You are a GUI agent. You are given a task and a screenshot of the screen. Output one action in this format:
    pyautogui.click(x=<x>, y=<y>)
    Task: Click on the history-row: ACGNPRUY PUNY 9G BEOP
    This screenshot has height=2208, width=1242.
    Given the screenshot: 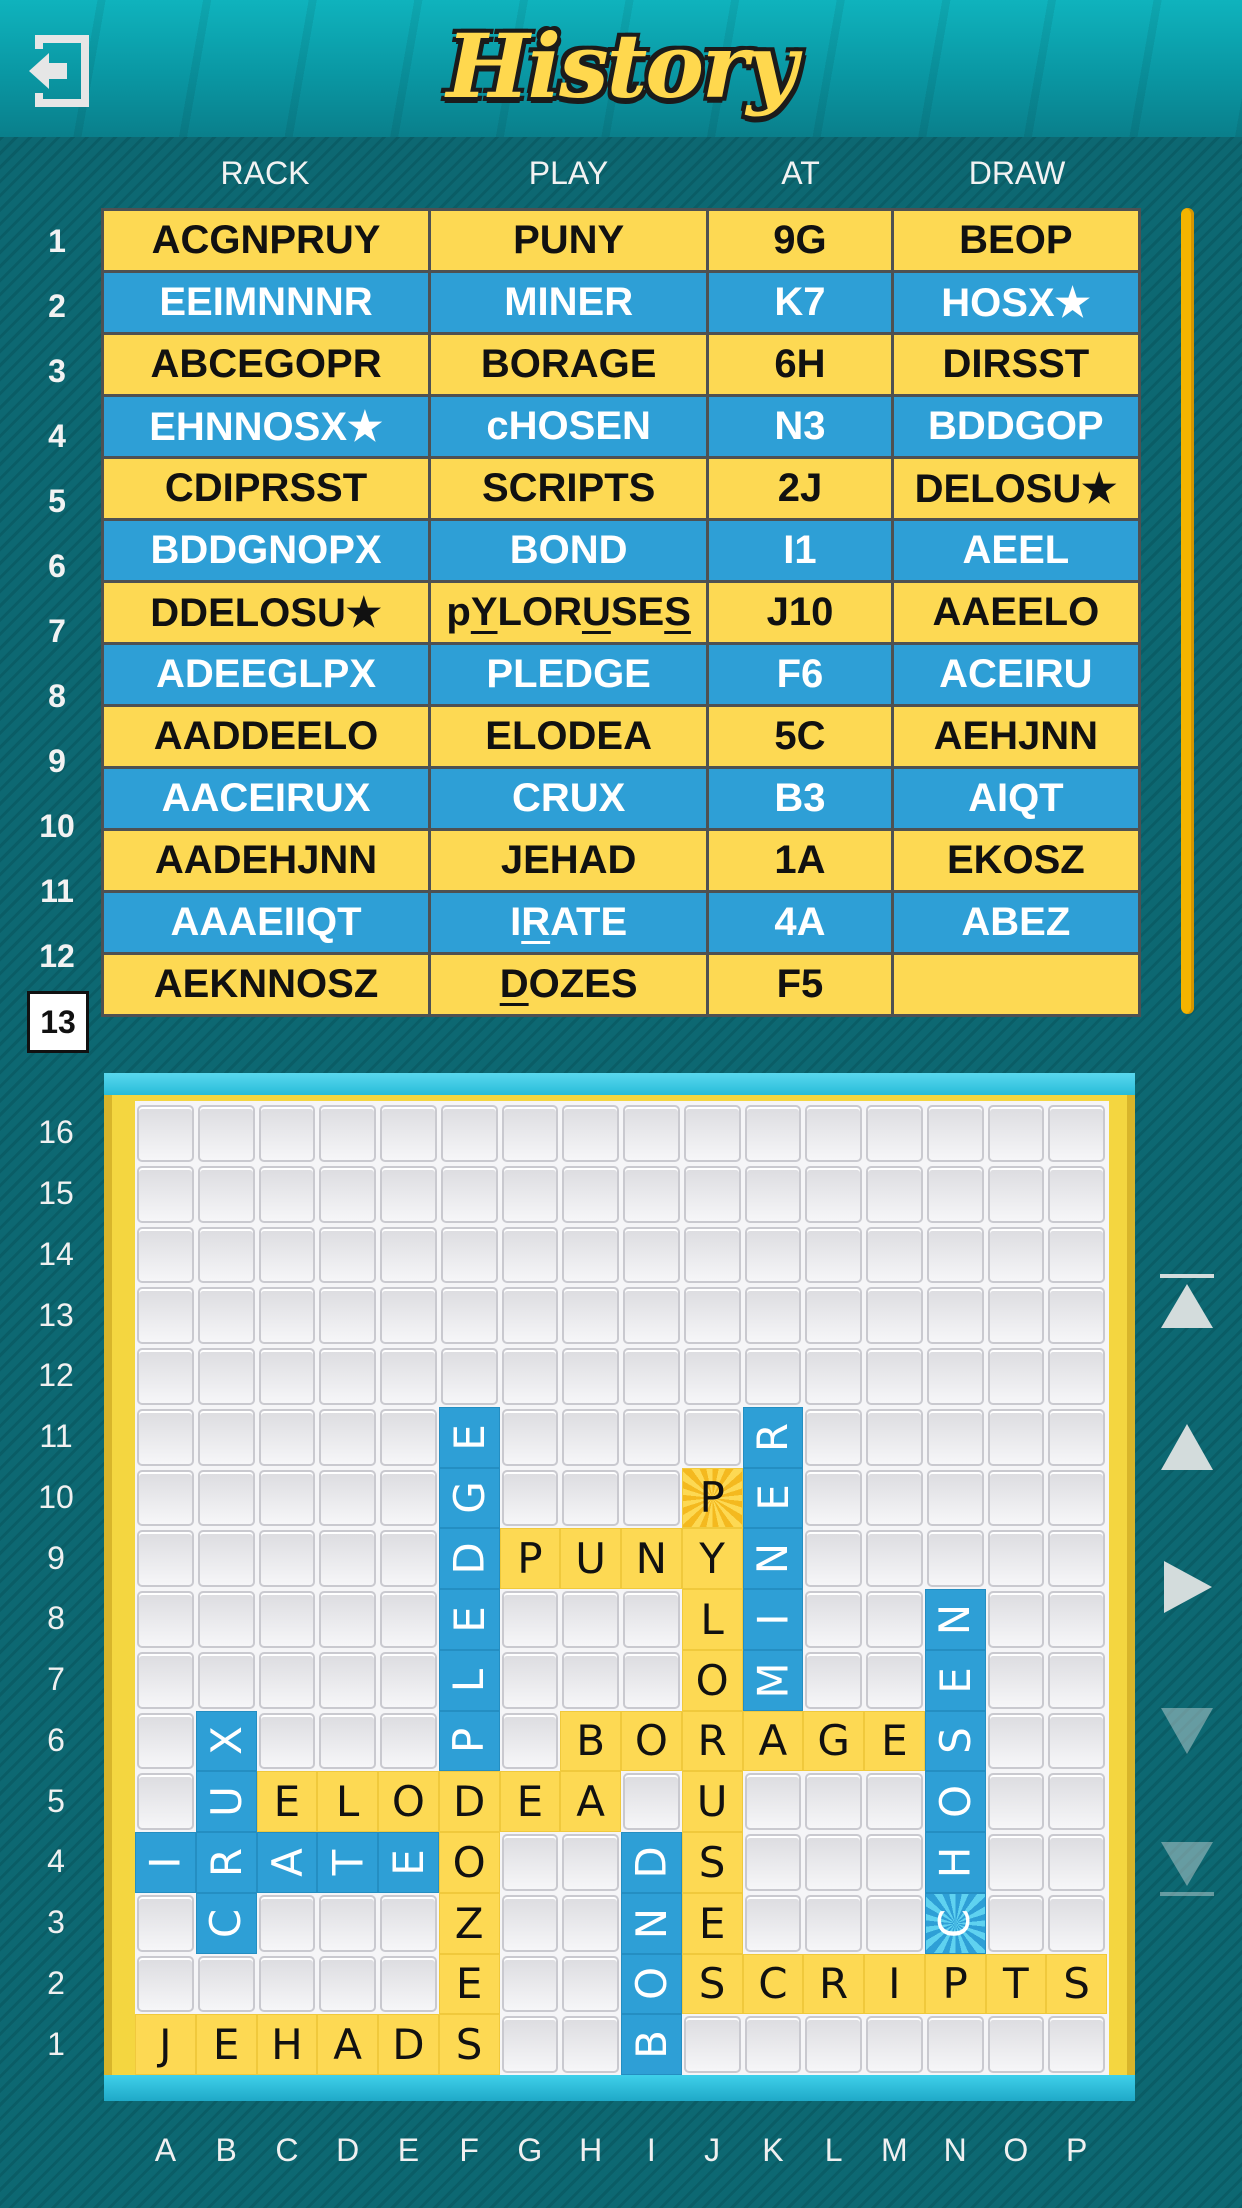 What is the action you would take?
    pyautogui.click(x=621, y=242)
    